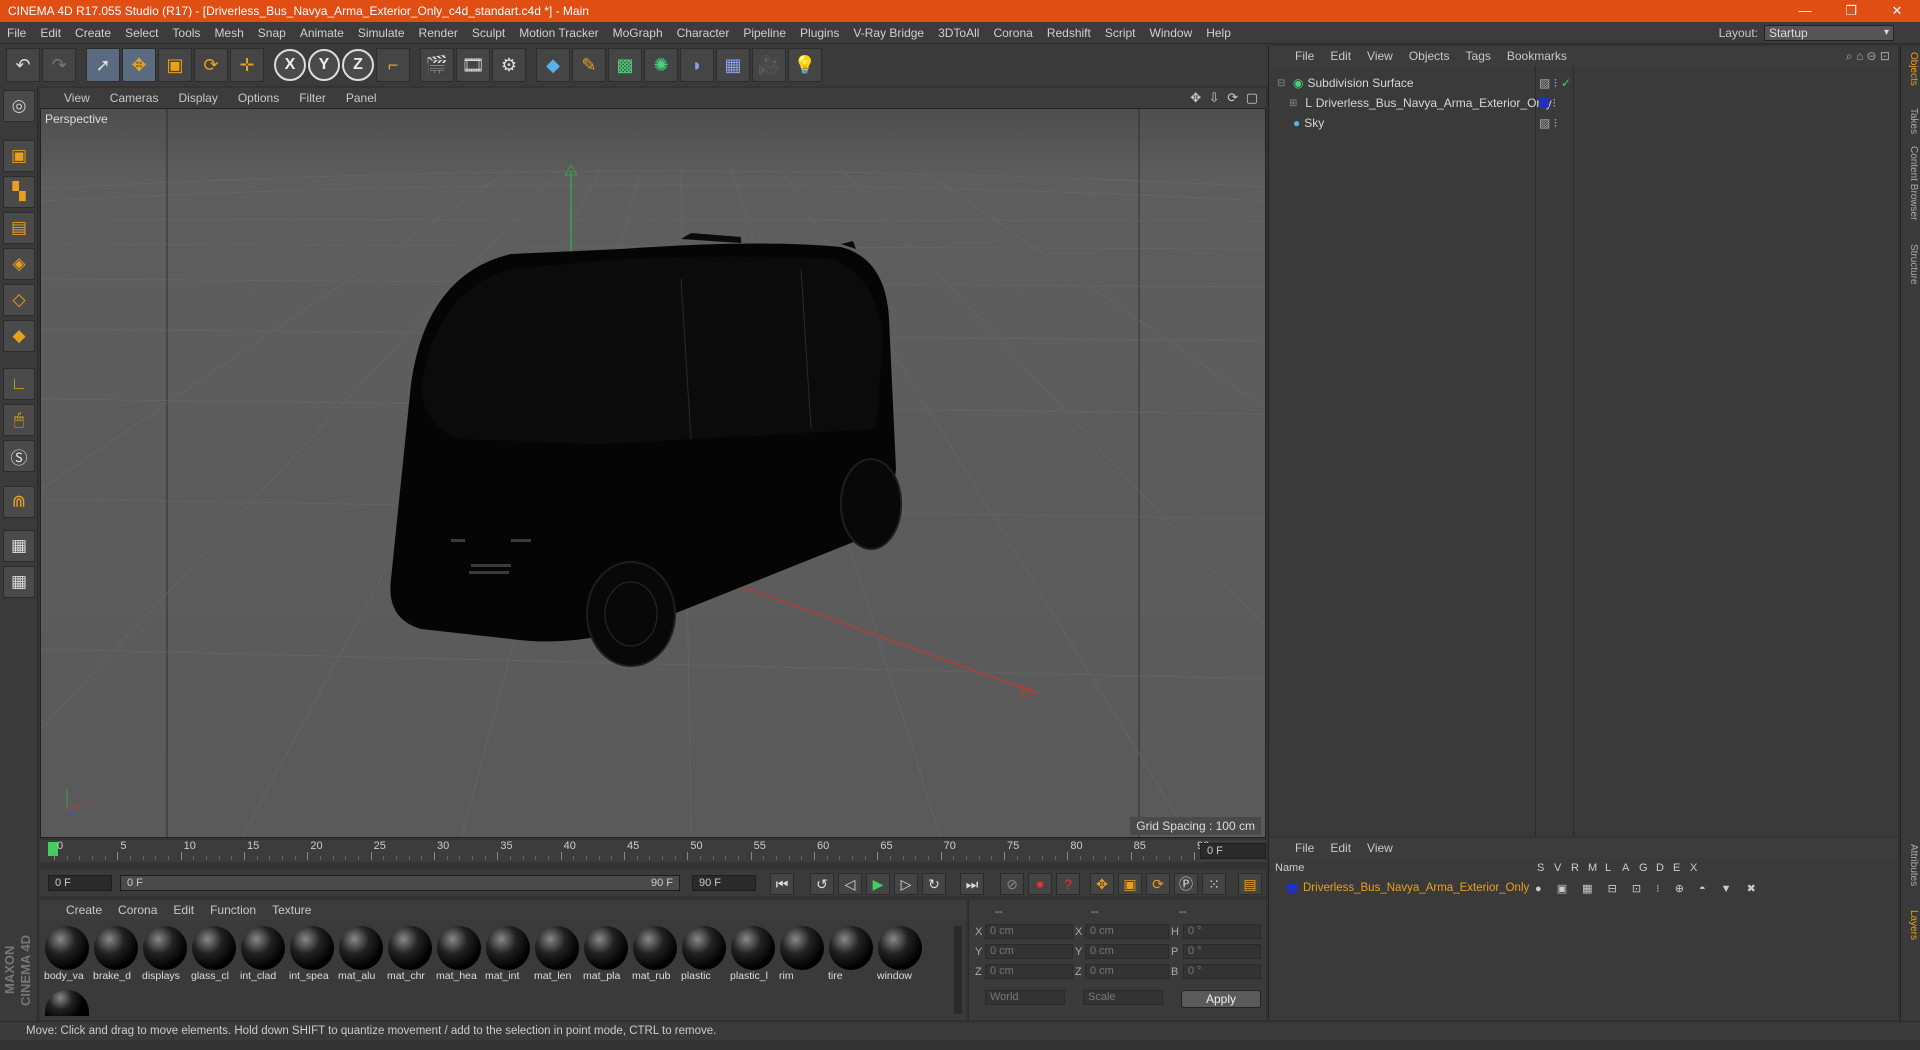 The image size is (1920, 1050). What do you see at coordinates (134, 98) in the screenshot?
I see `viewport-menu-cameras: Cameras` at bounding box center [134, 98].